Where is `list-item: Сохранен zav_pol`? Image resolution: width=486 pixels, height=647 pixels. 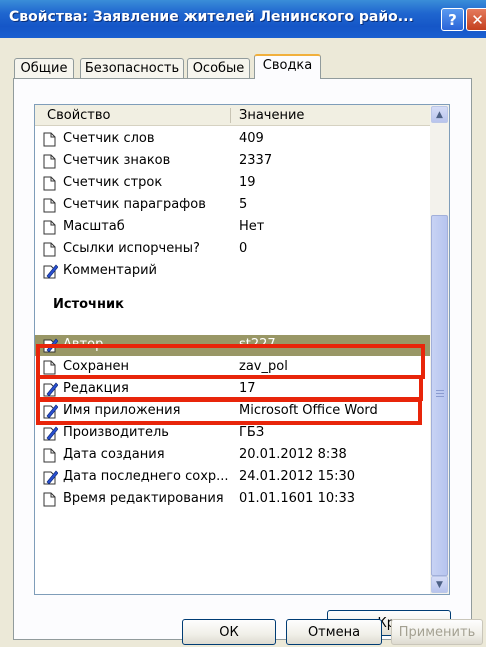
list-item: Сохранен zav_pol is located at coordinates (232, 367).